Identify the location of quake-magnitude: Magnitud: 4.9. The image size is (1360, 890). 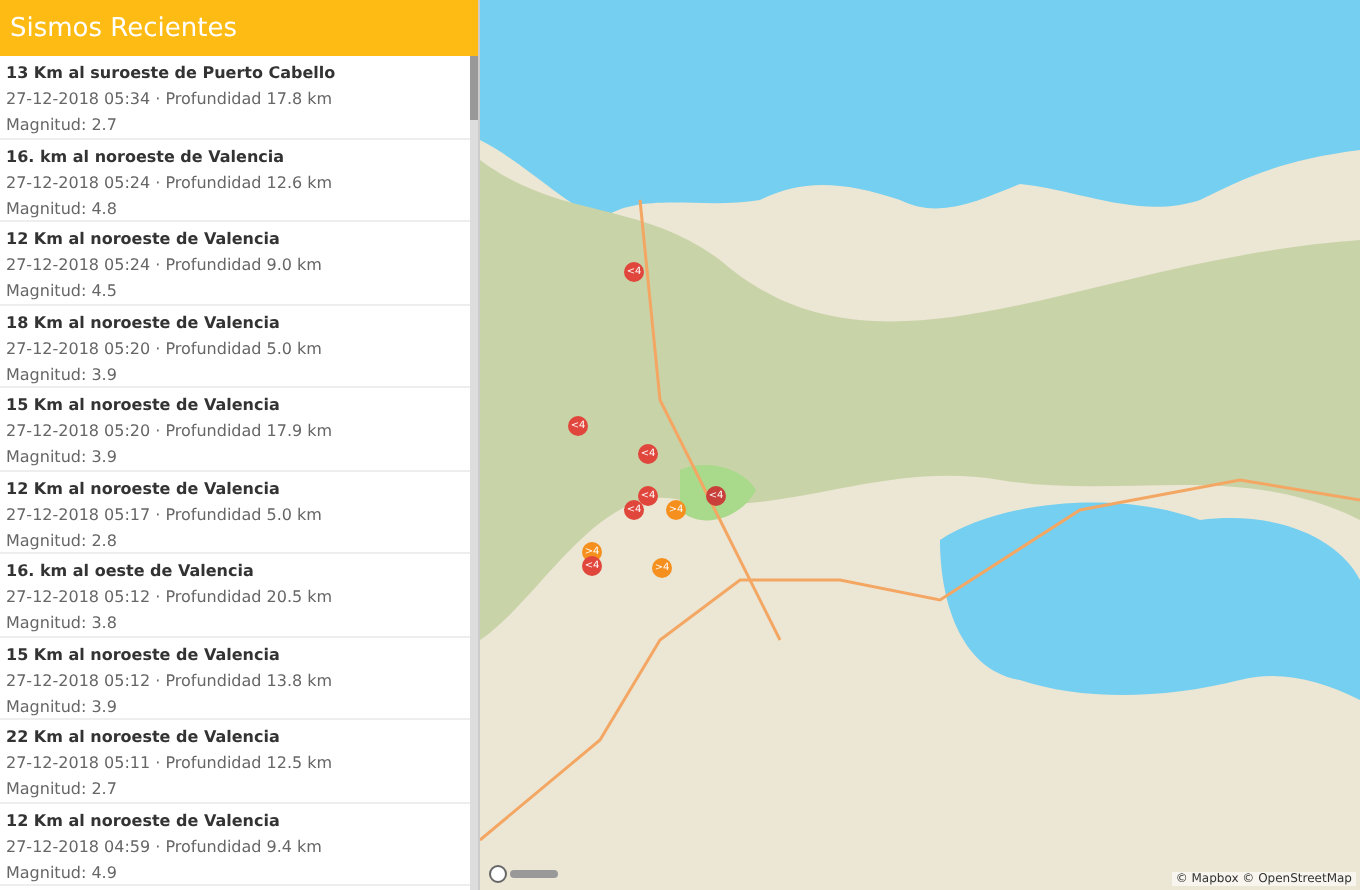
(62, 873).